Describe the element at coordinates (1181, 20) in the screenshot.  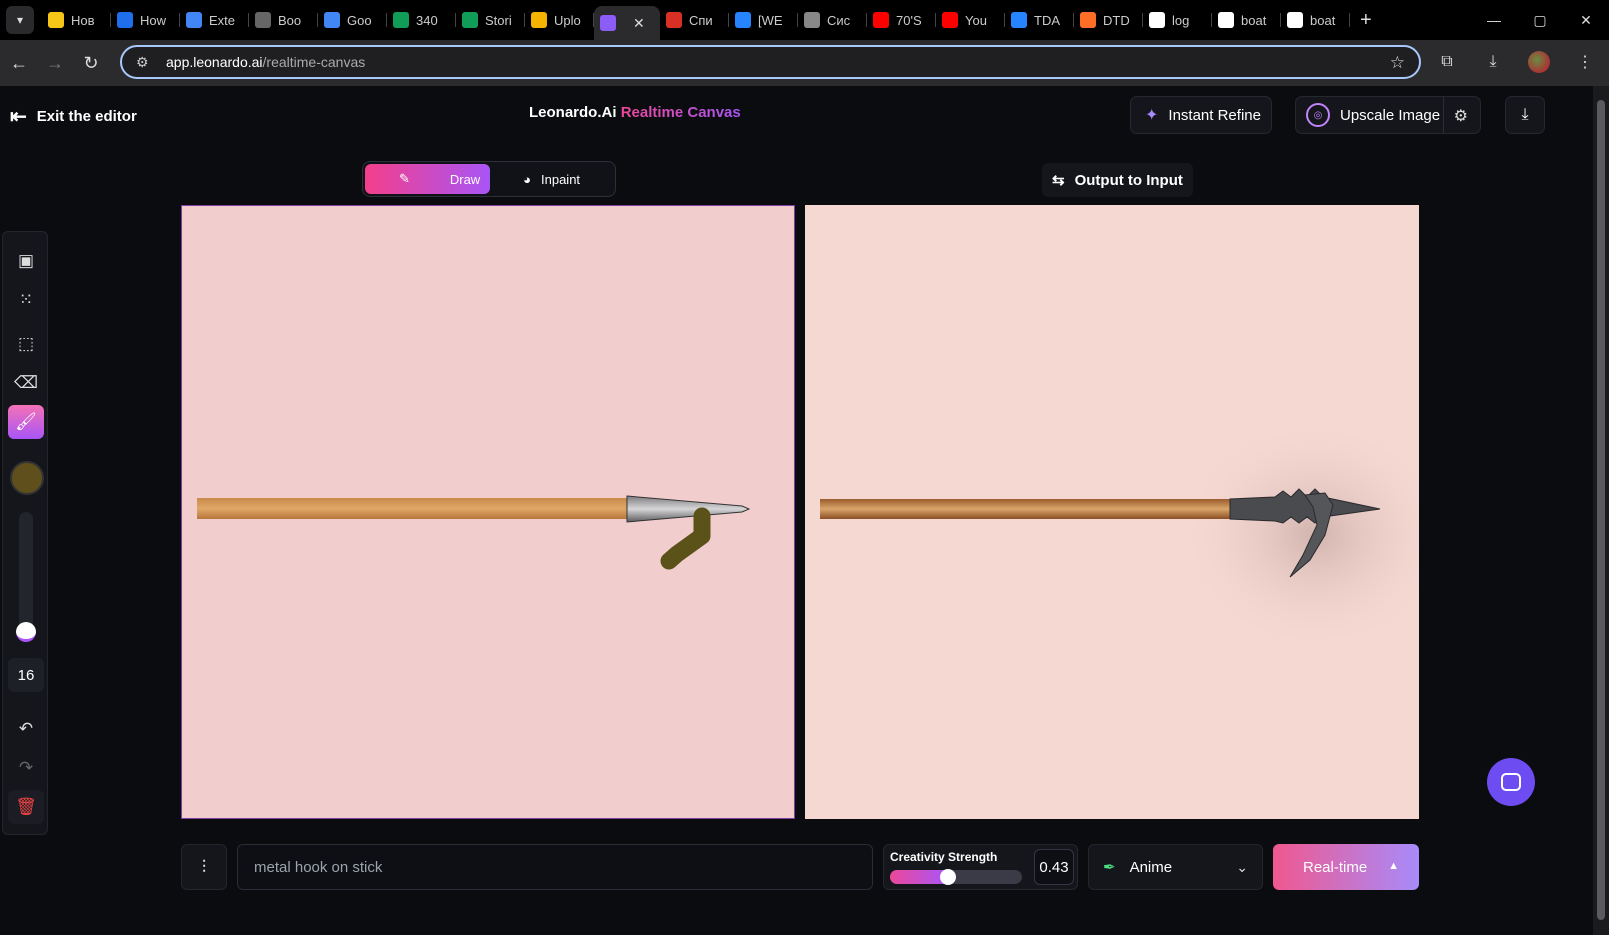
I see `tab-label: log` at that location.